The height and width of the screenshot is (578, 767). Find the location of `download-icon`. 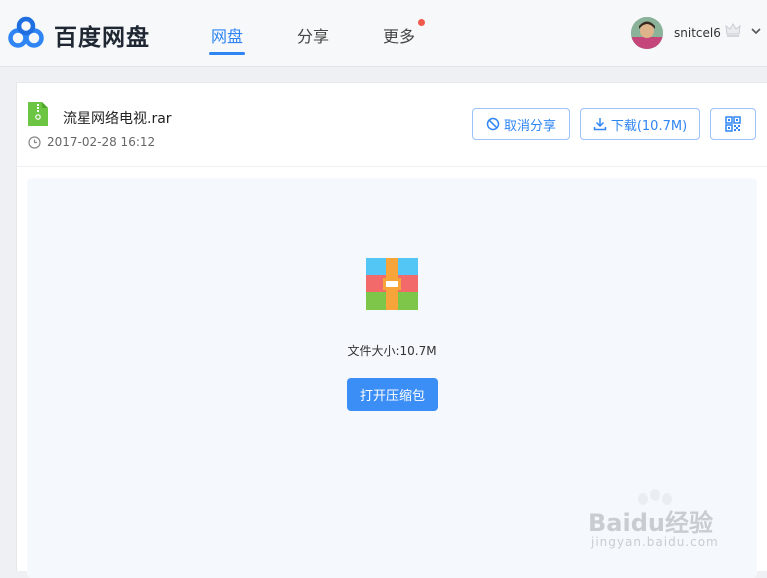

download-icon is located at coordinates (600, 124).